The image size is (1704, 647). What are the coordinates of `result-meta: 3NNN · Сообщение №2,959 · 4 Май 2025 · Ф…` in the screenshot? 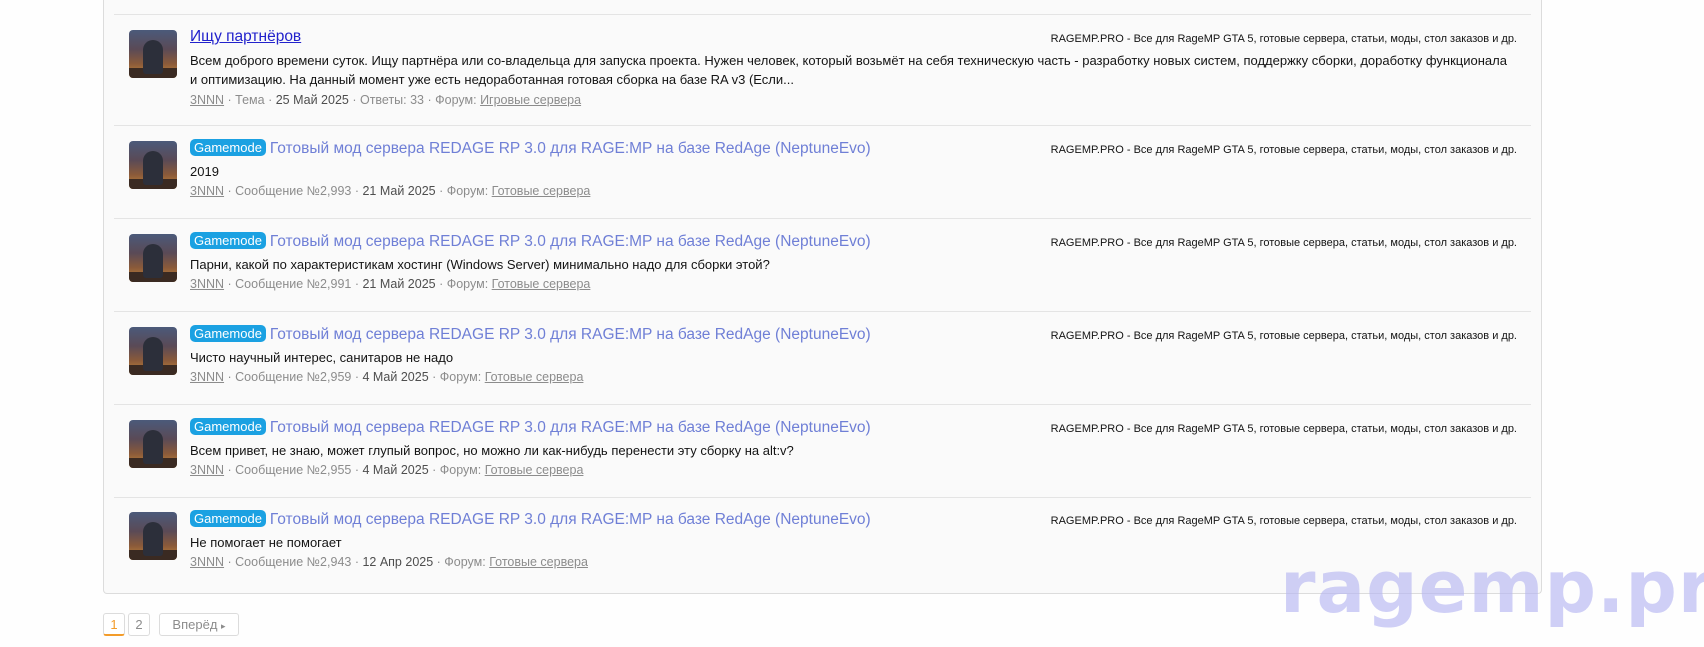 It's located at (387, 377).